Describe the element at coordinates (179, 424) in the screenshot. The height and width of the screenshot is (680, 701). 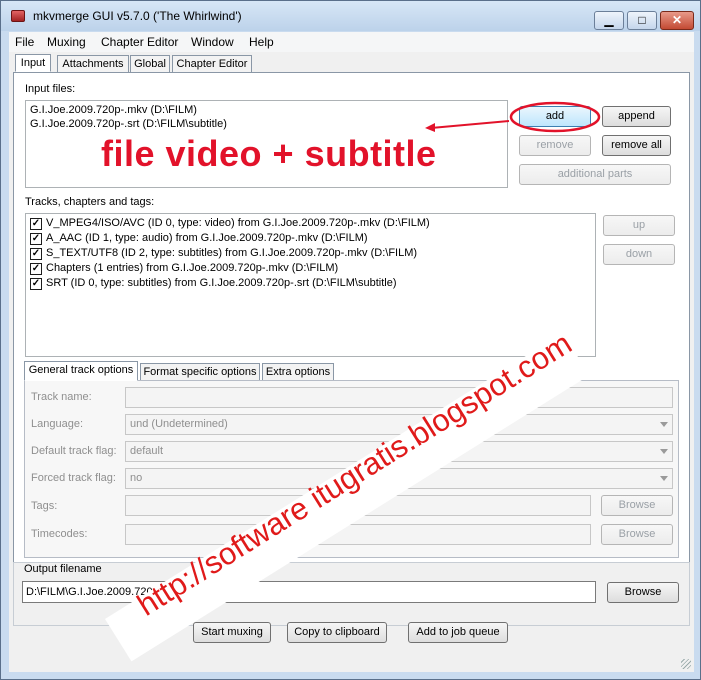
I see `language-value: und (Undetermined)` at that location.